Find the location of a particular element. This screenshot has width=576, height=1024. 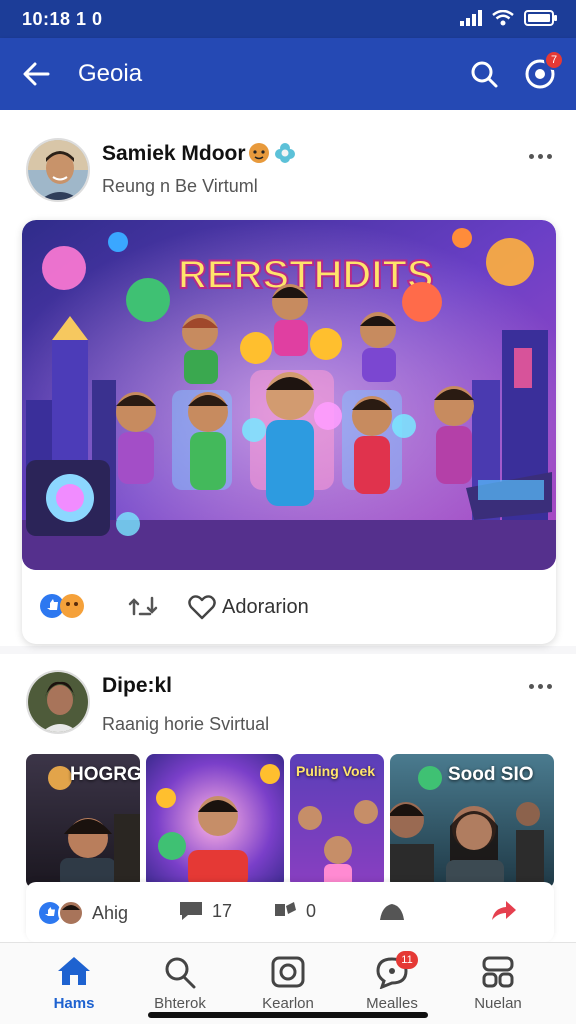

comment-icon is located at coordinates (191, 911).